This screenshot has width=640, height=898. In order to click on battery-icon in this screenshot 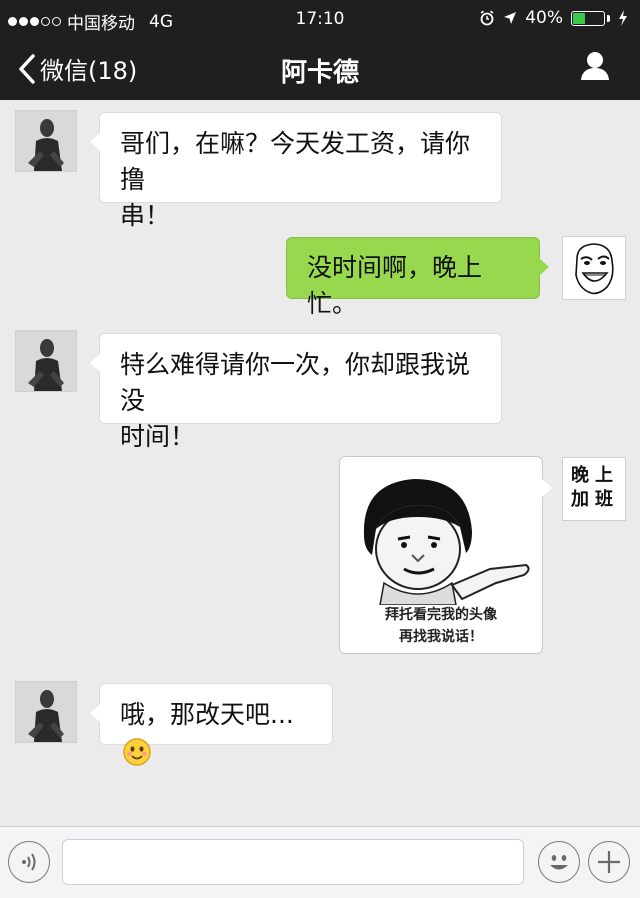, I will do `click(588, 18)`.